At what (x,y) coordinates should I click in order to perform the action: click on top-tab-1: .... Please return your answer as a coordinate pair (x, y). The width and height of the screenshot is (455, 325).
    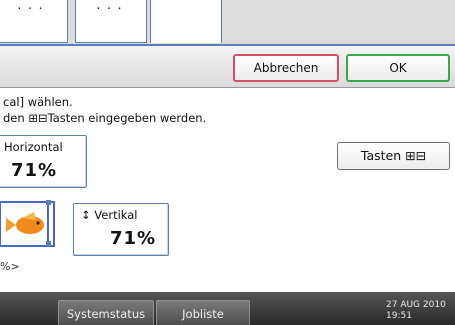
    Looking at the image, I should click on (34, 21).